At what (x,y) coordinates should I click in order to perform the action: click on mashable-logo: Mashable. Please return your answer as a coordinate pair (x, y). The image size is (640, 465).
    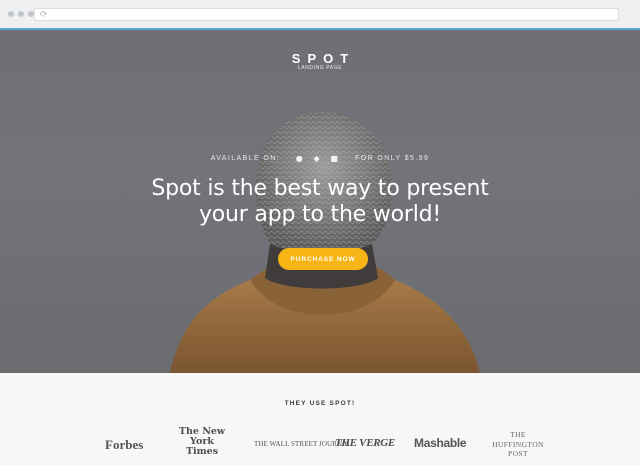
    Looking at the image, I should click on (440, 443).